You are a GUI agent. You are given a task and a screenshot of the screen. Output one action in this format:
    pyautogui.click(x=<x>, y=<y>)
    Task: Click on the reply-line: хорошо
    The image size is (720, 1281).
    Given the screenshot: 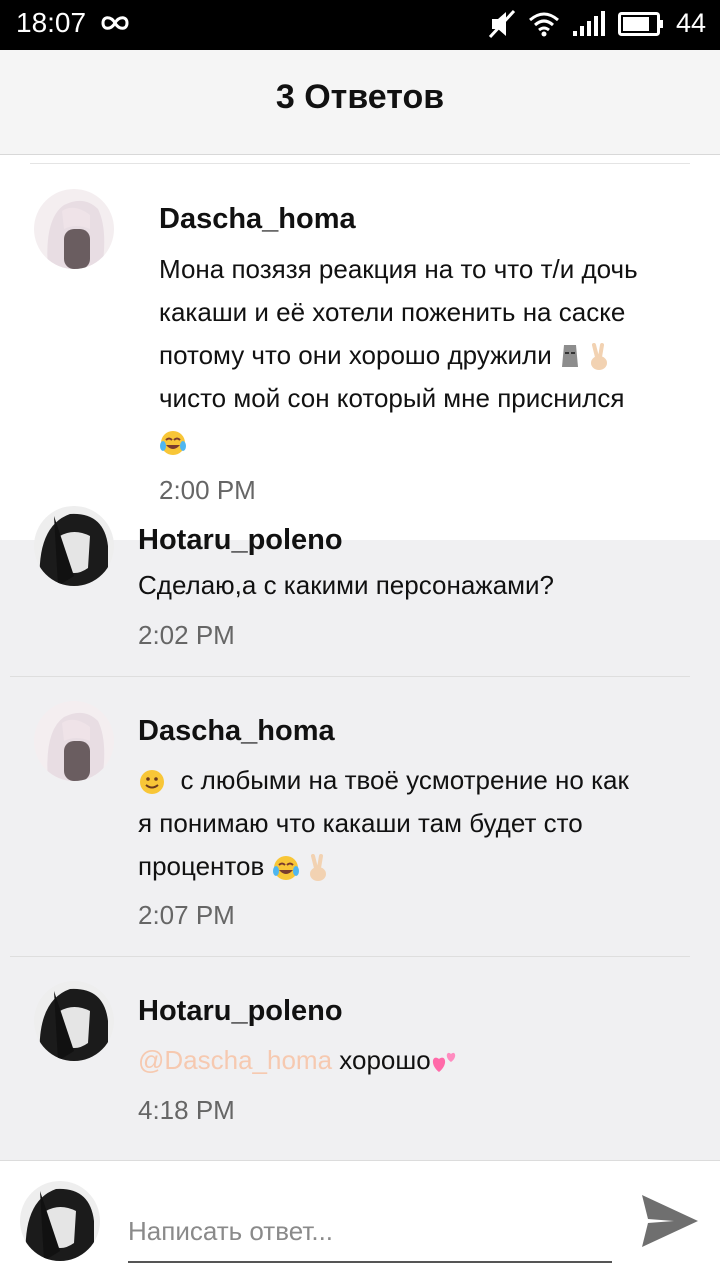 What is the action you would take?
    pyautogui.click(x=385, y=1060)
    